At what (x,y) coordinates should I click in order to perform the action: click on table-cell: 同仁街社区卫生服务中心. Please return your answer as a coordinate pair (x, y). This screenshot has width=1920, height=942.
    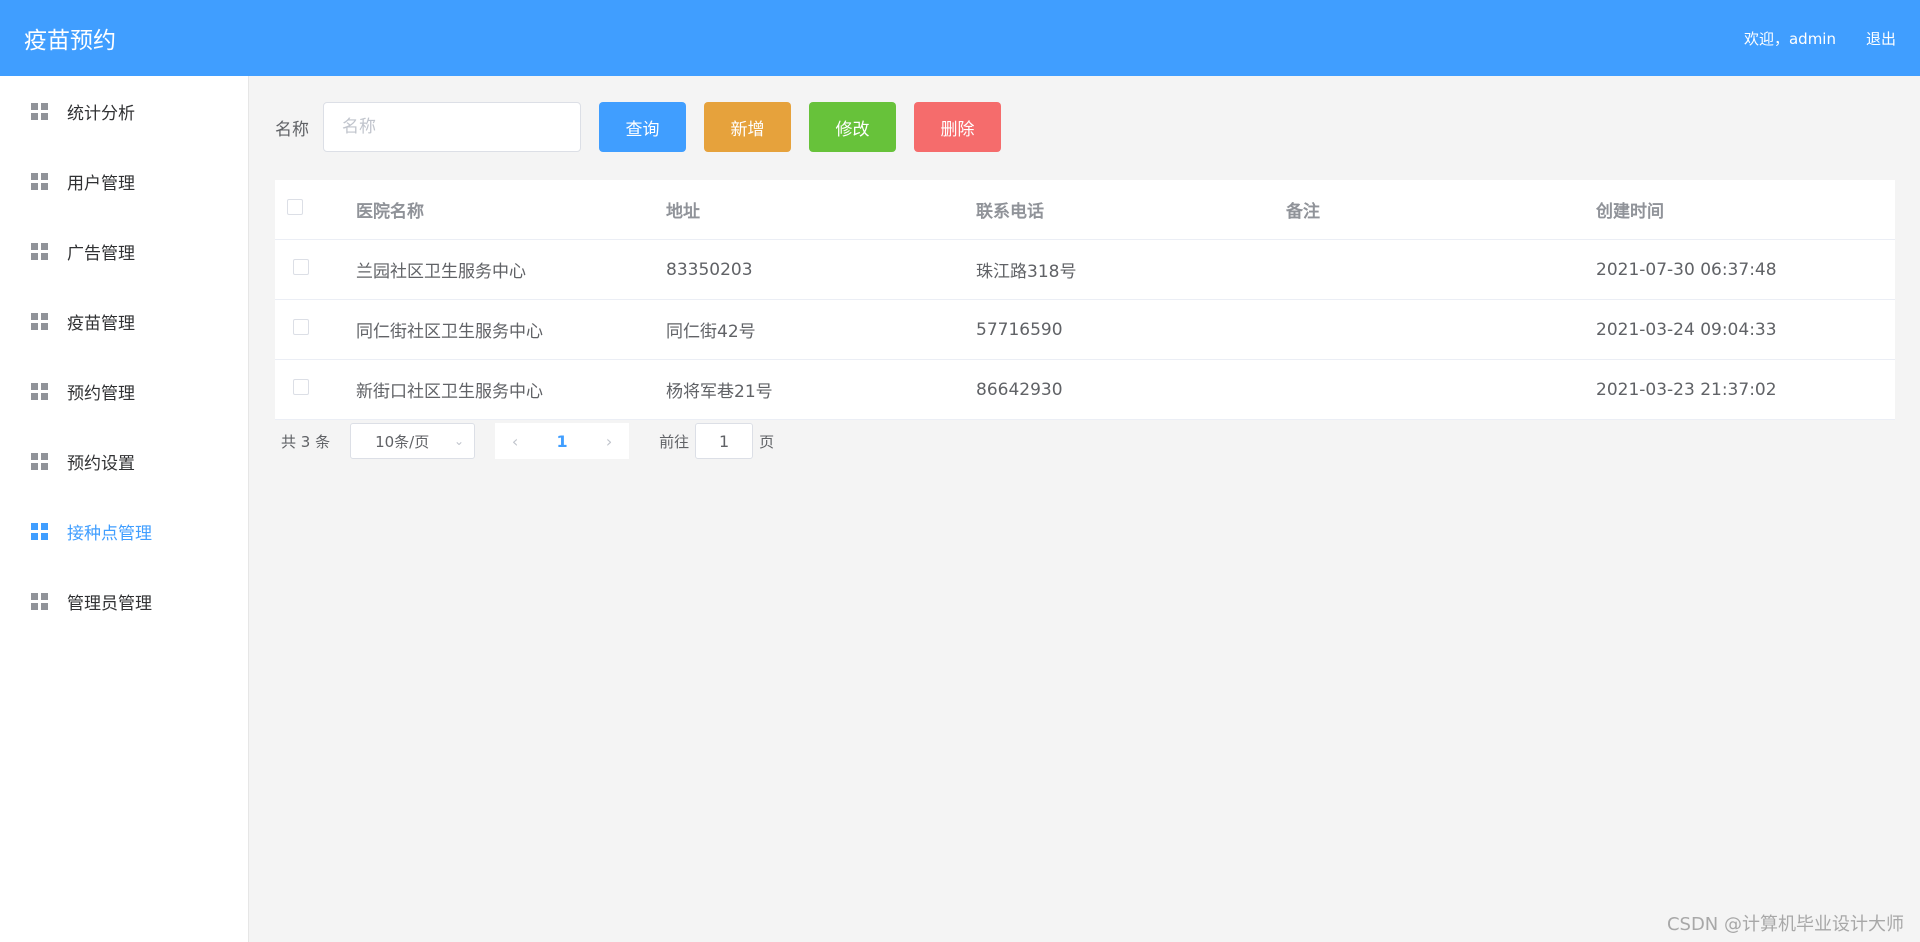
    Looking at the image, I should click on (449, 332).